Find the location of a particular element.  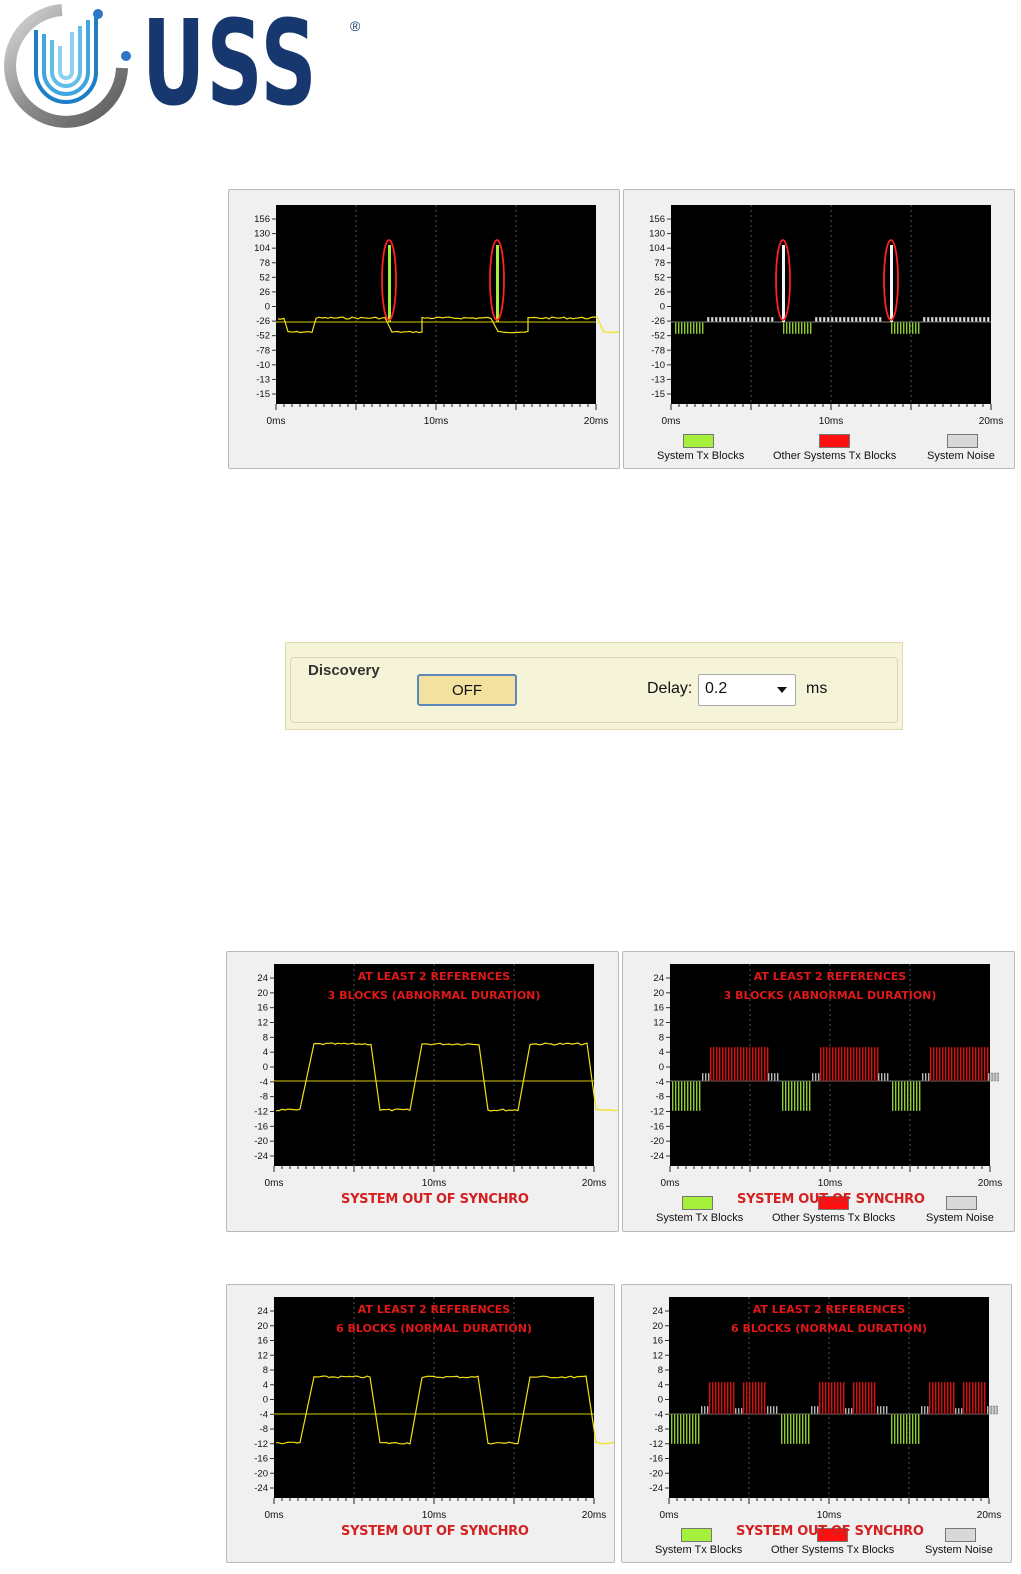

y-tick-label: 52 is located at coordinates (264, 277).